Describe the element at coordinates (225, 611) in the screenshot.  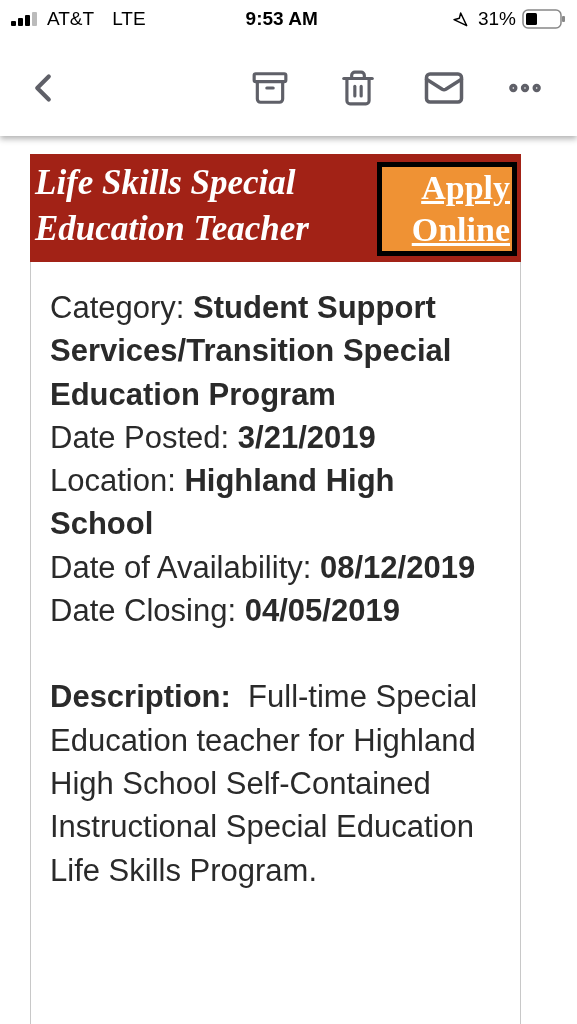
I see `job-detail: Date Closing: 04/05/2019` at that location.